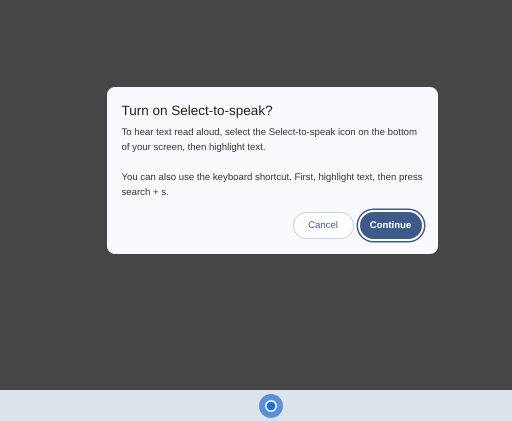 The height and width of the screenshot is (421, 512). Describe the element at coordinates (323, 225) in the screenshot. I see `cancel-button: Cancel` at that location.